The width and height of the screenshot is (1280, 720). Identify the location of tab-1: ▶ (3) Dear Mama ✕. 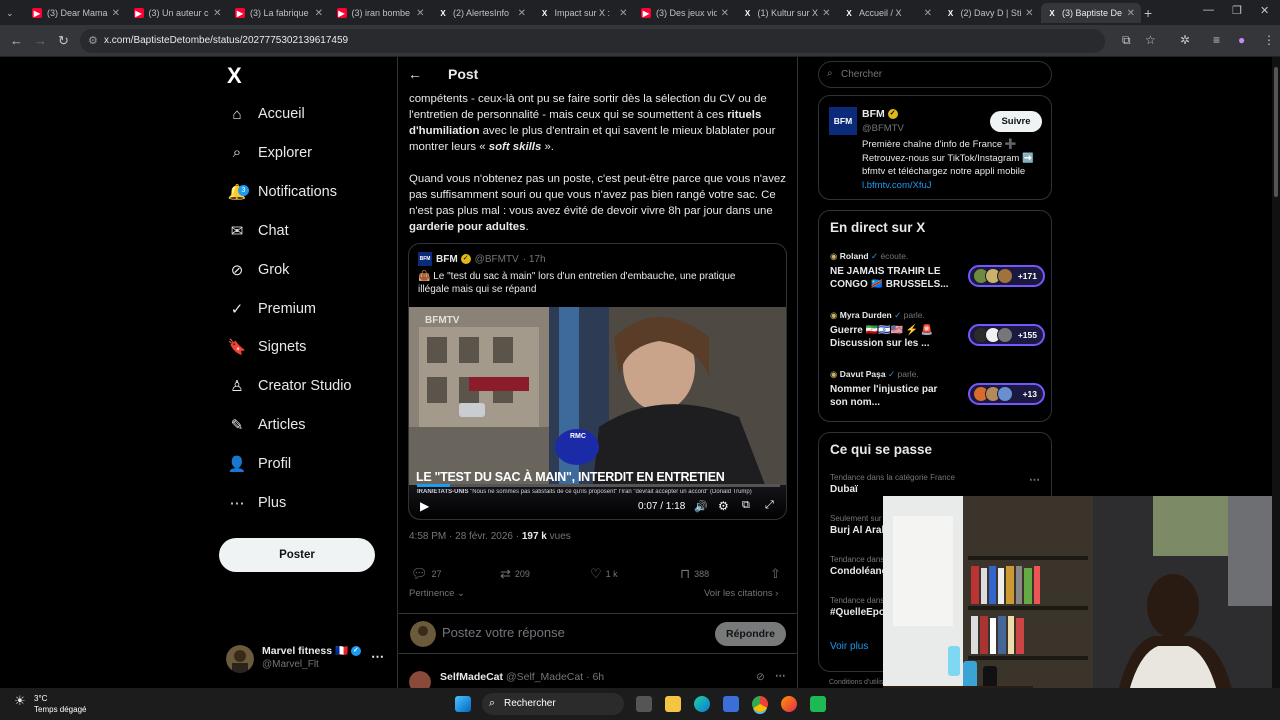
(76, 13).